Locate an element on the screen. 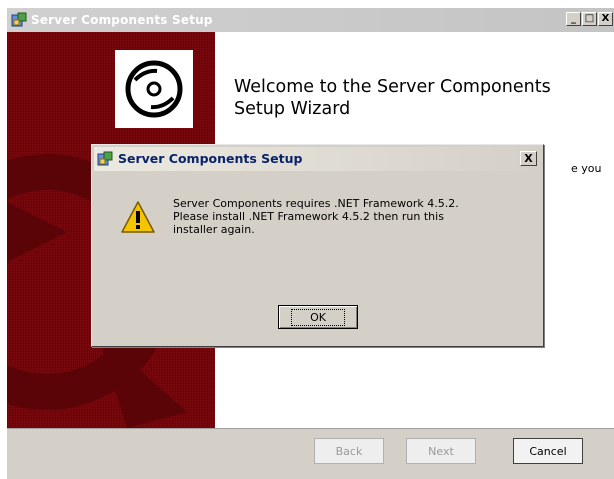  maximize-button: □ is located at coordinates (589, 19).